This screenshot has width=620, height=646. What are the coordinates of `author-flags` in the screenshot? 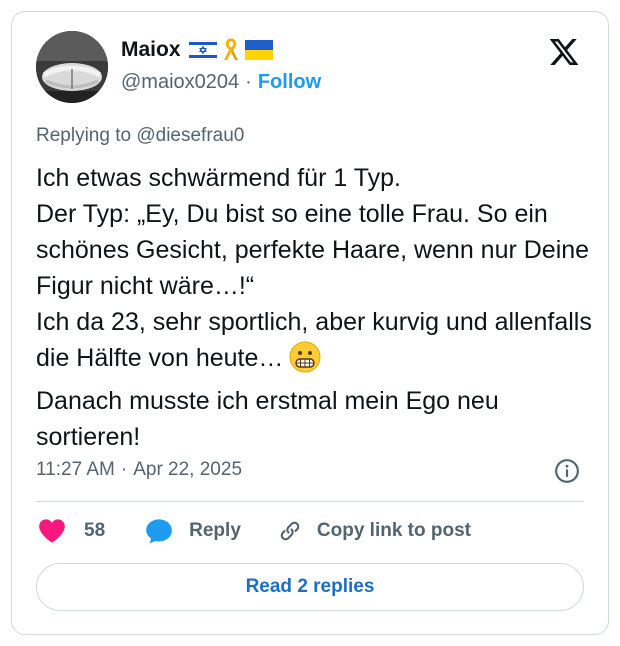 It's located at (230, 50).